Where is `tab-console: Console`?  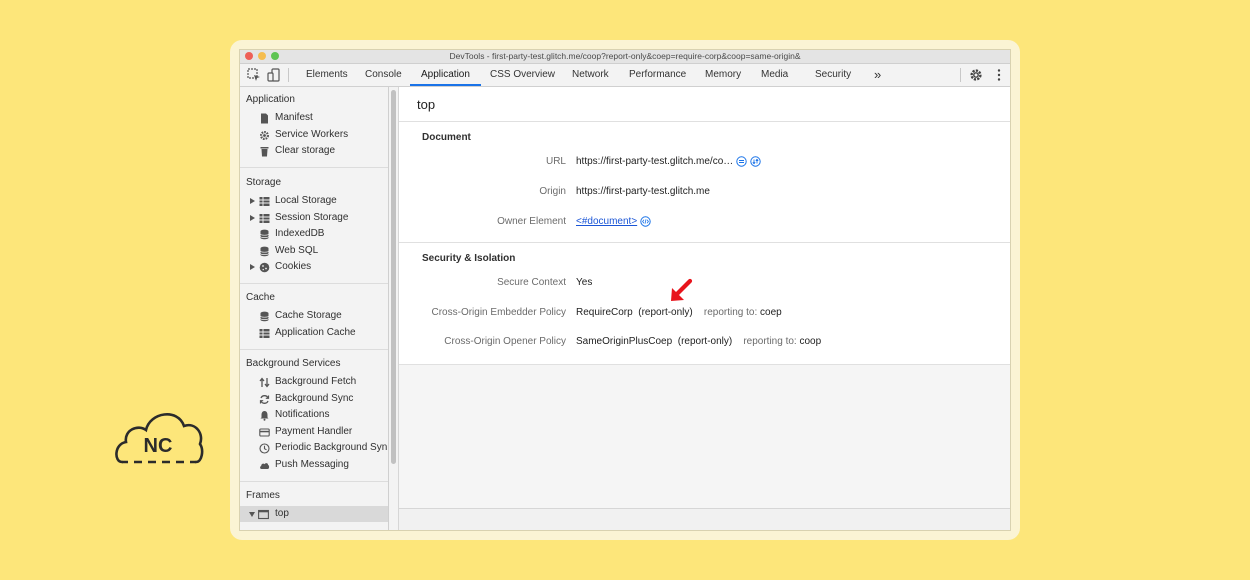
tab-console: Console is located at coordinates (383, 75).